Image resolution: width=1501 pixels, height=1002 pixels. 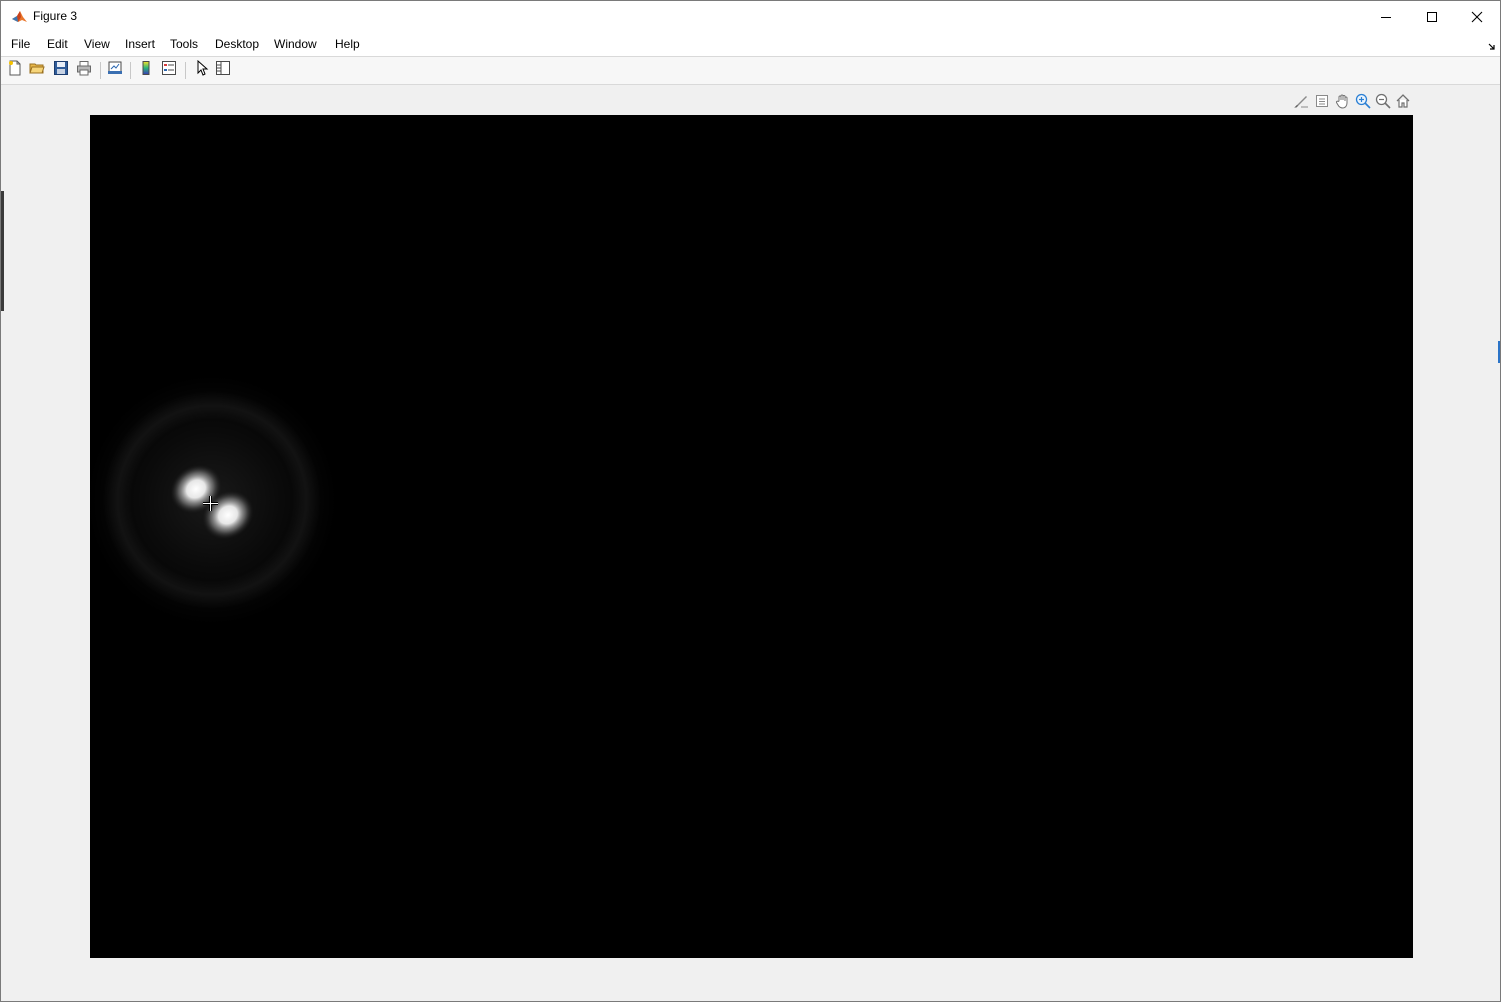 I want to click on save-button, so click(x=61, y=70).